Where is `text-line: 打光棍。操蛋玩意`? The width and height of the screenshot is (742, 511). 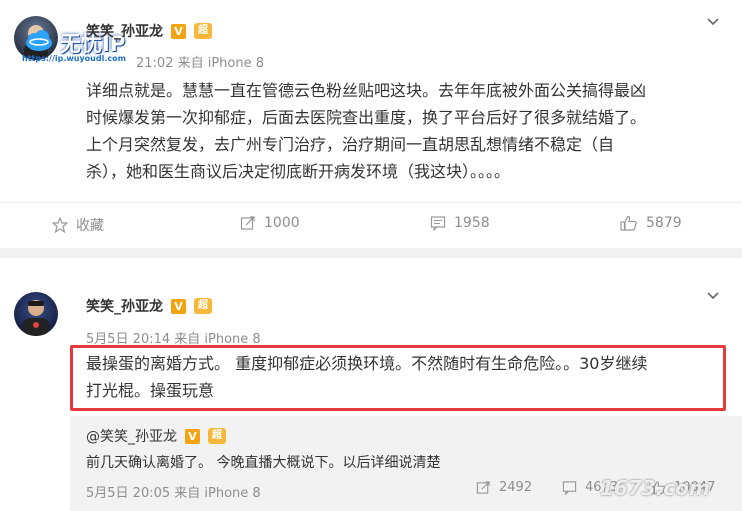
text-line: 打光棍。操蛋玩意 is located at coordinates (150, 390).